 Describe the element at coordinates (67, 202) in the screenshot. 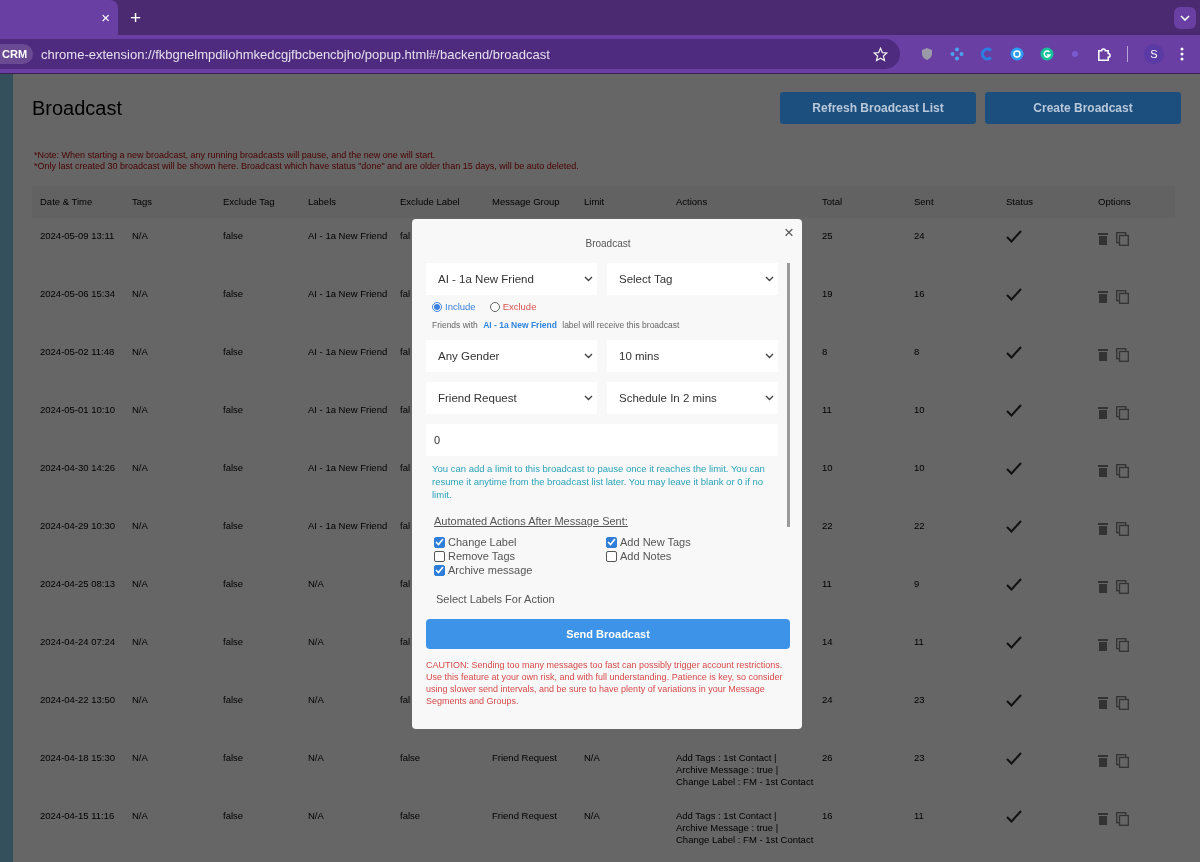

I see `column-header: Date & Time` at that location.